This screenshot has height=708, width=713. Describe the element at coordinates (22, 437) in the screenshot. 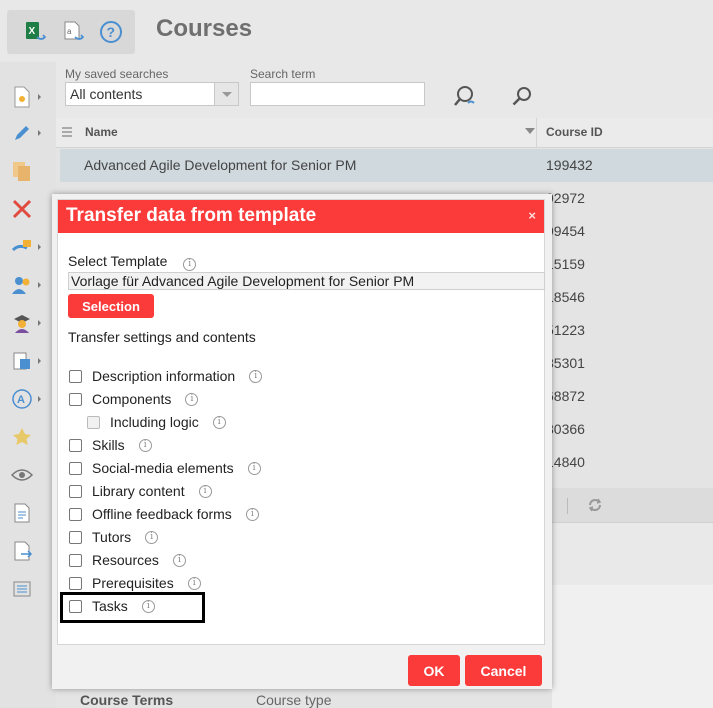

I see `star-icon` at that location.